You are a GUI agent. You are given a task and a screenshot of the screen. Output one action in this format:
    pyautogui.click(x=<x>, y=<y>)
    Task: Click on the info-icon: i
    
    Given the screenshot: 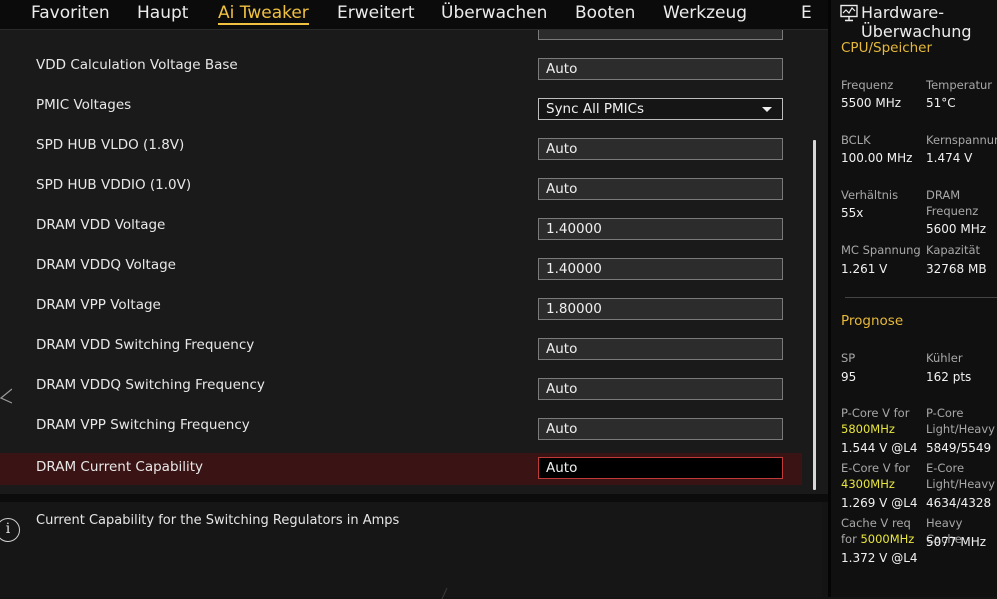 What is the action you would take?
    pyautogui.click(x=10, y=530)
    